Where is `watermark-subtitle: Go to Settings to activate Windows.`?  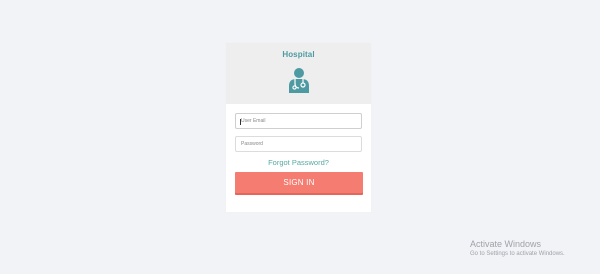 watermark-subtitle: Go to Settings to activate Windows. is located at coordinates (517, 254).